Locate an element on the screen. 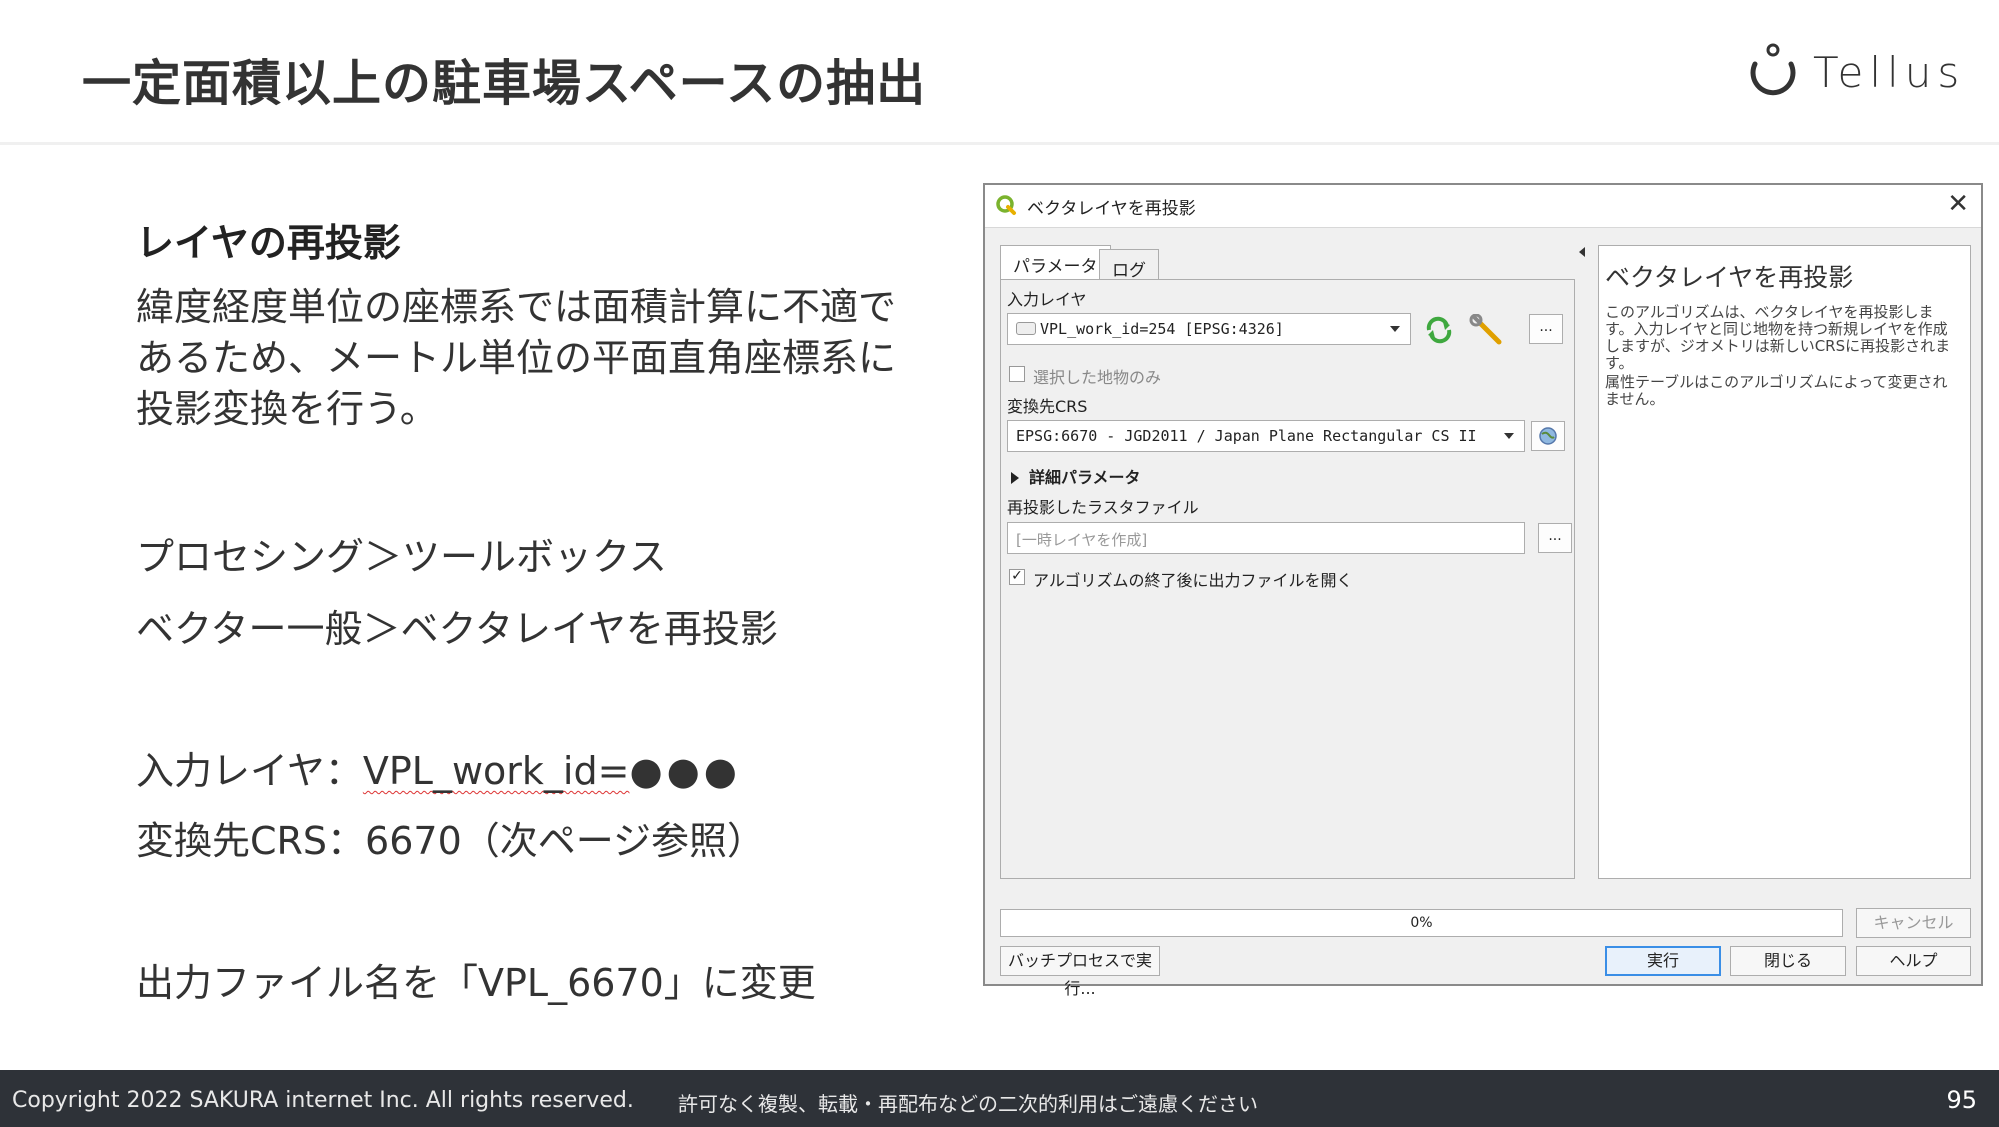 This screenshot has height=1127, width=1999. input-layer-line: 入力レイヤ：VPL_work_id=●●● is located at coordinates (438, 767).